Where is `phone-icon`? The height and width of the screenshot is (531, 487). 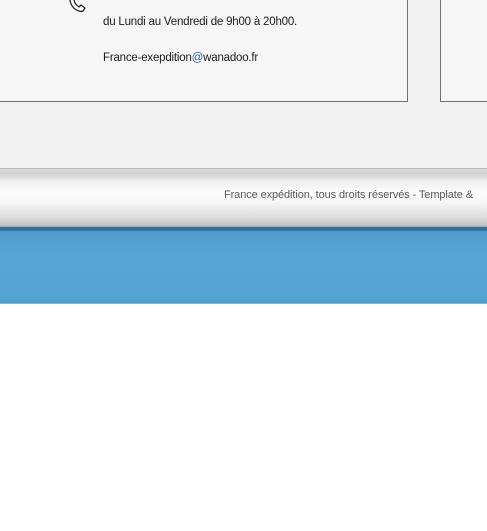
phone-icon is located at coordinates (79, 7).